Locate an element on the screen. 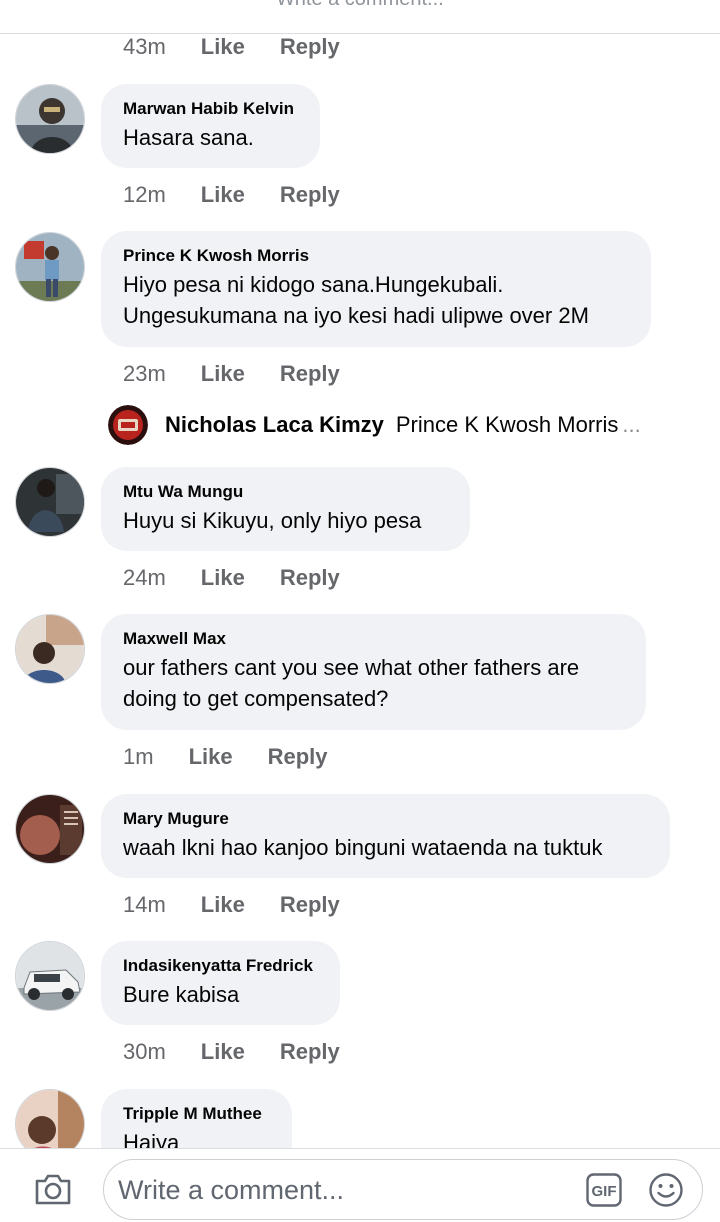  comment-time: 43m is located at coordinates (144, 46).